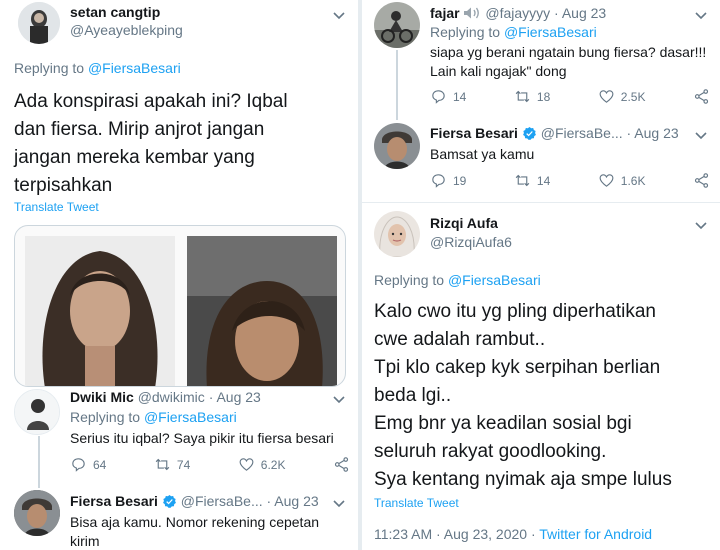 The image size is (720, 550). Describe the element at coordinates (262, 311) in the screenshot. I see `photo-right` at that location.